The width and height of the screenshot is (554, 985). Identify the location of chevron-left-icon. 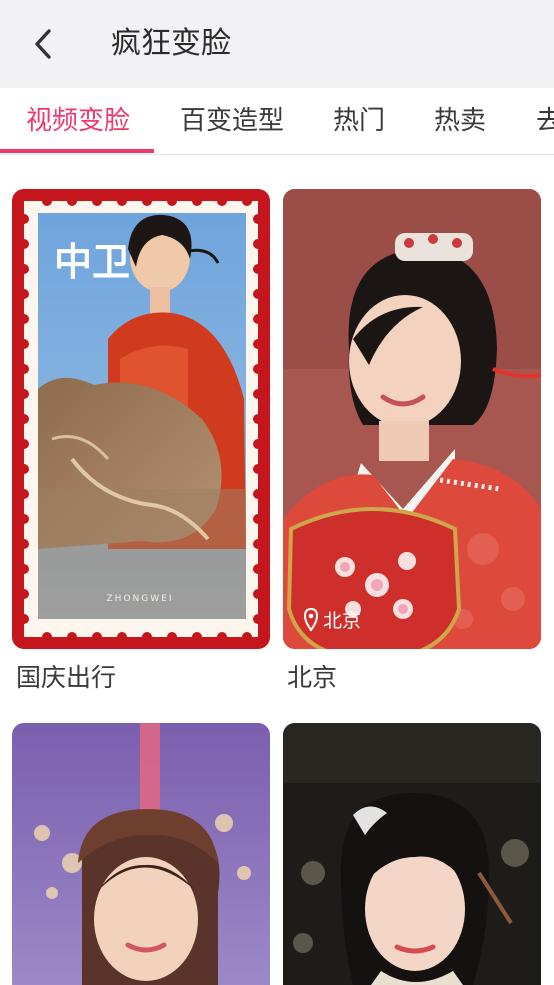
(43, 44).